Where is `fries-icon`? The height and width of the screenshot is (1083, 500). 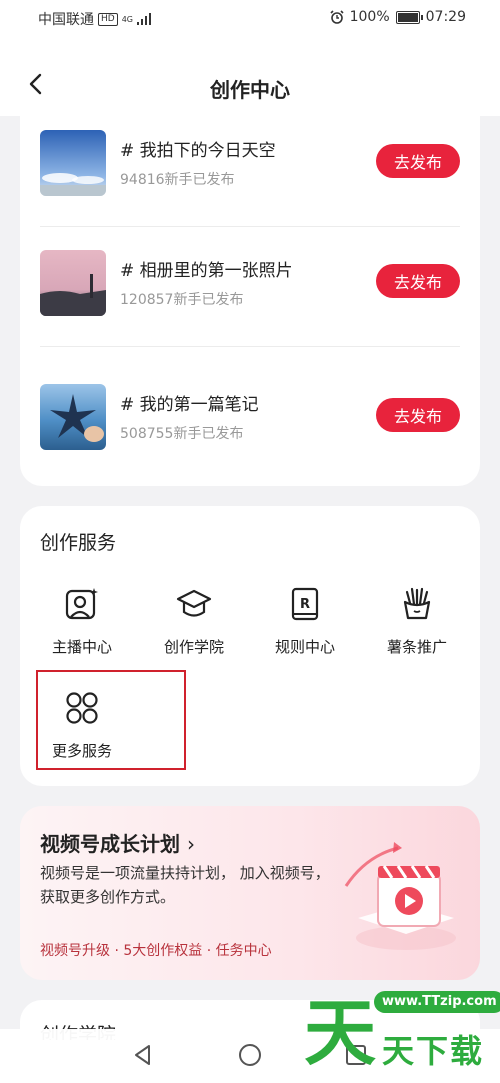
fries-icon is located at coordinates (417, 603).